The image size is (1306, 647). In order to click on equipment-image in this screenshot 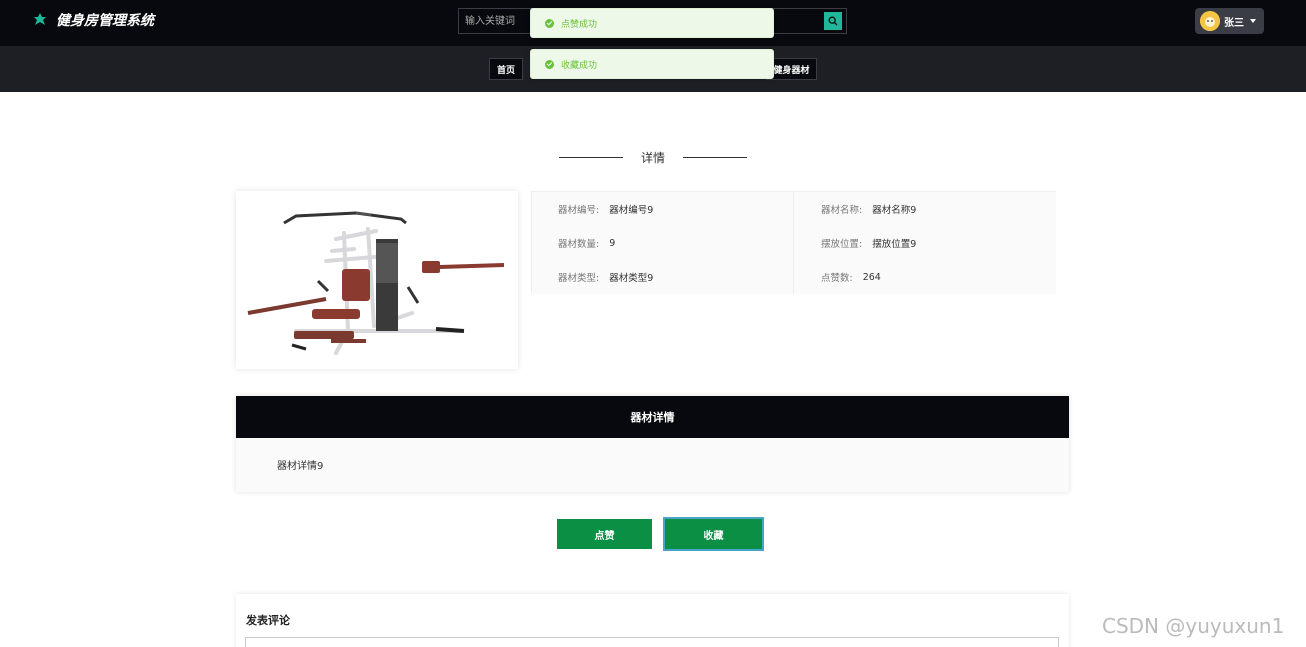, I will do `click(377, 280)`.